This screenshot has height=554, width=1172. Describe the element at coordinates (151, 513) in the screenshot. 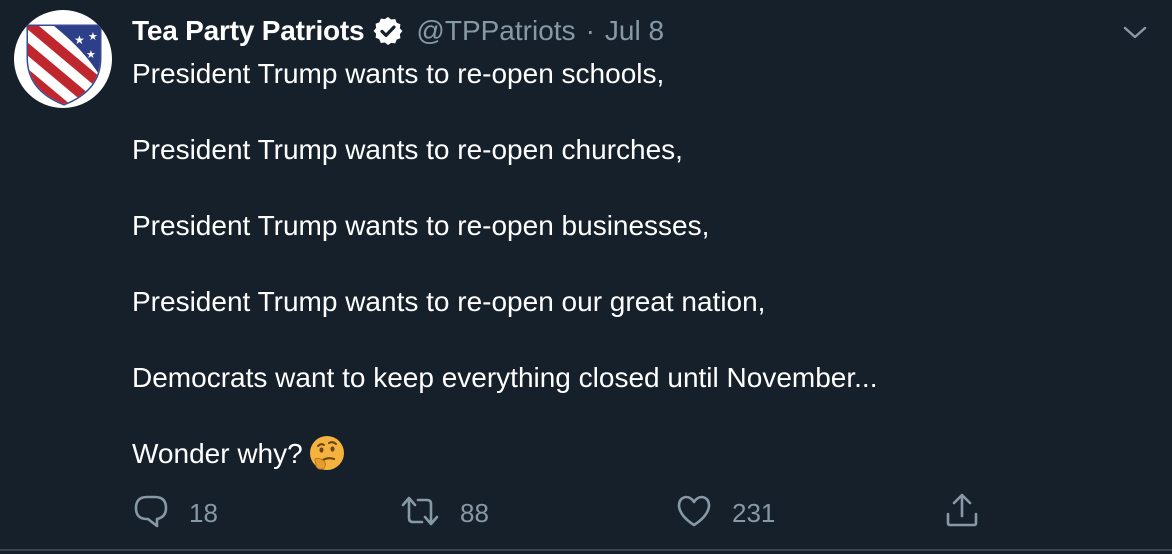

I see `reply-icon` at that location.